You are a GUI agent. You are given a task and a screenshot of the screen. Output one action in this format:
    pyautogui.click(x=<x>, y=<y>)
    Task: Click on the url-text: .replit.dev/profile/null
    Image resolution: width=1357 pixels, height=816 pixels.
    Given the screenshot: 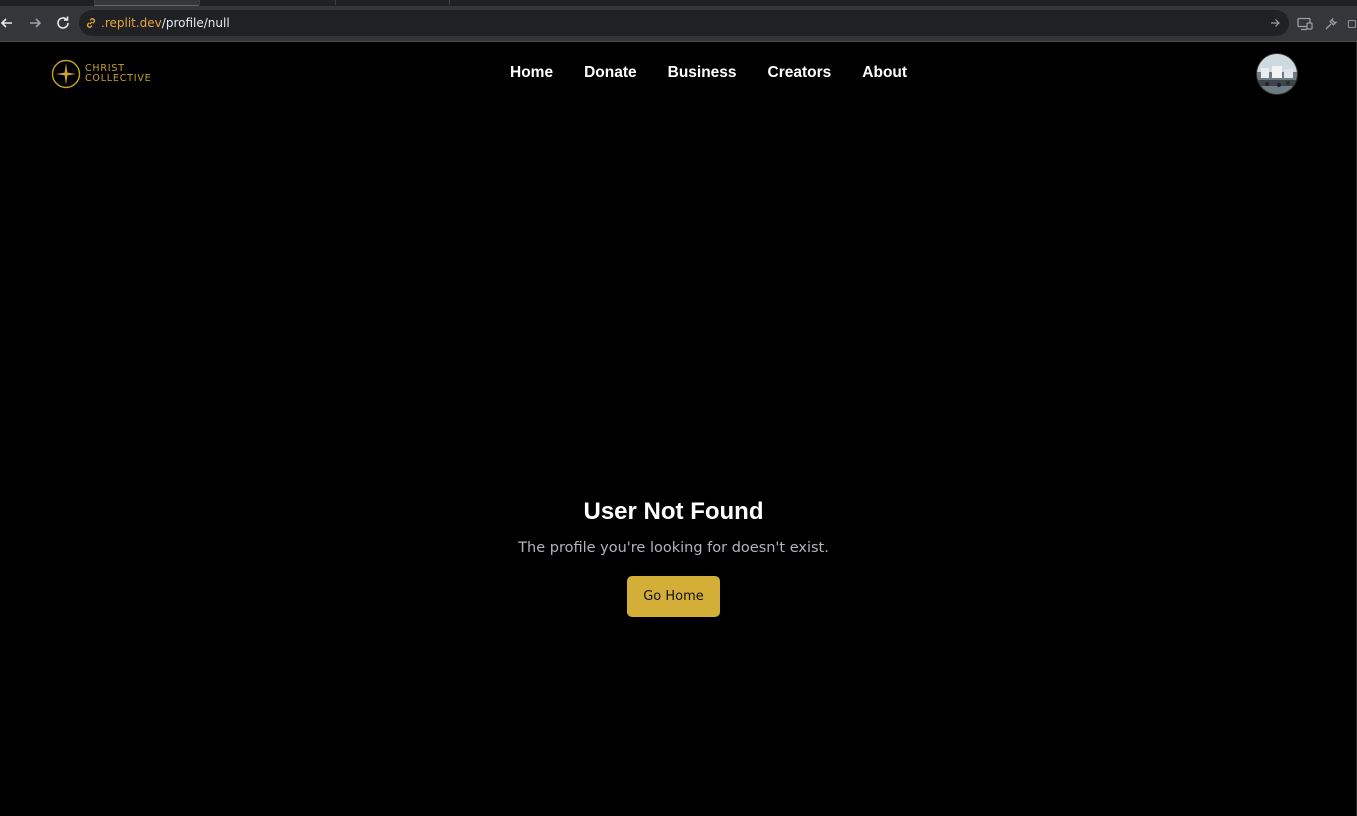 What is the action you would take?
    pyautogui.click(x=165, y=23)
    